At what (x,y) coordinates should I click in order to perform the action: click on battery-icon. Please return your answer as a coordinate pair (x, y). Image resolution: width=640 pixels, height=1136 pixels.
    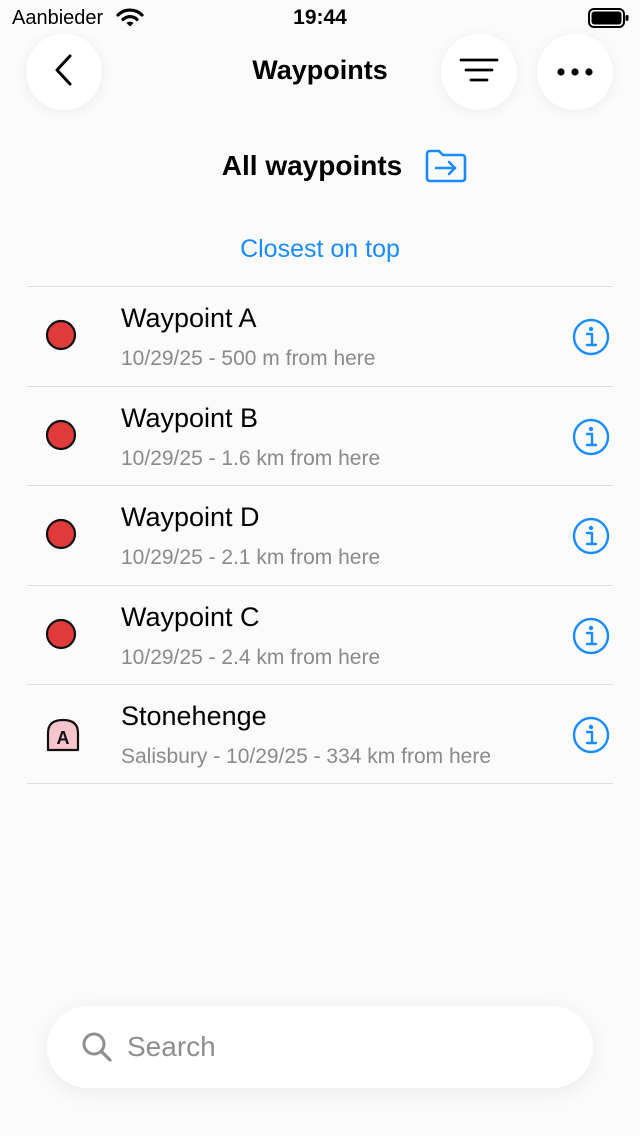
    Looking at the image, I should click on (609, 20).